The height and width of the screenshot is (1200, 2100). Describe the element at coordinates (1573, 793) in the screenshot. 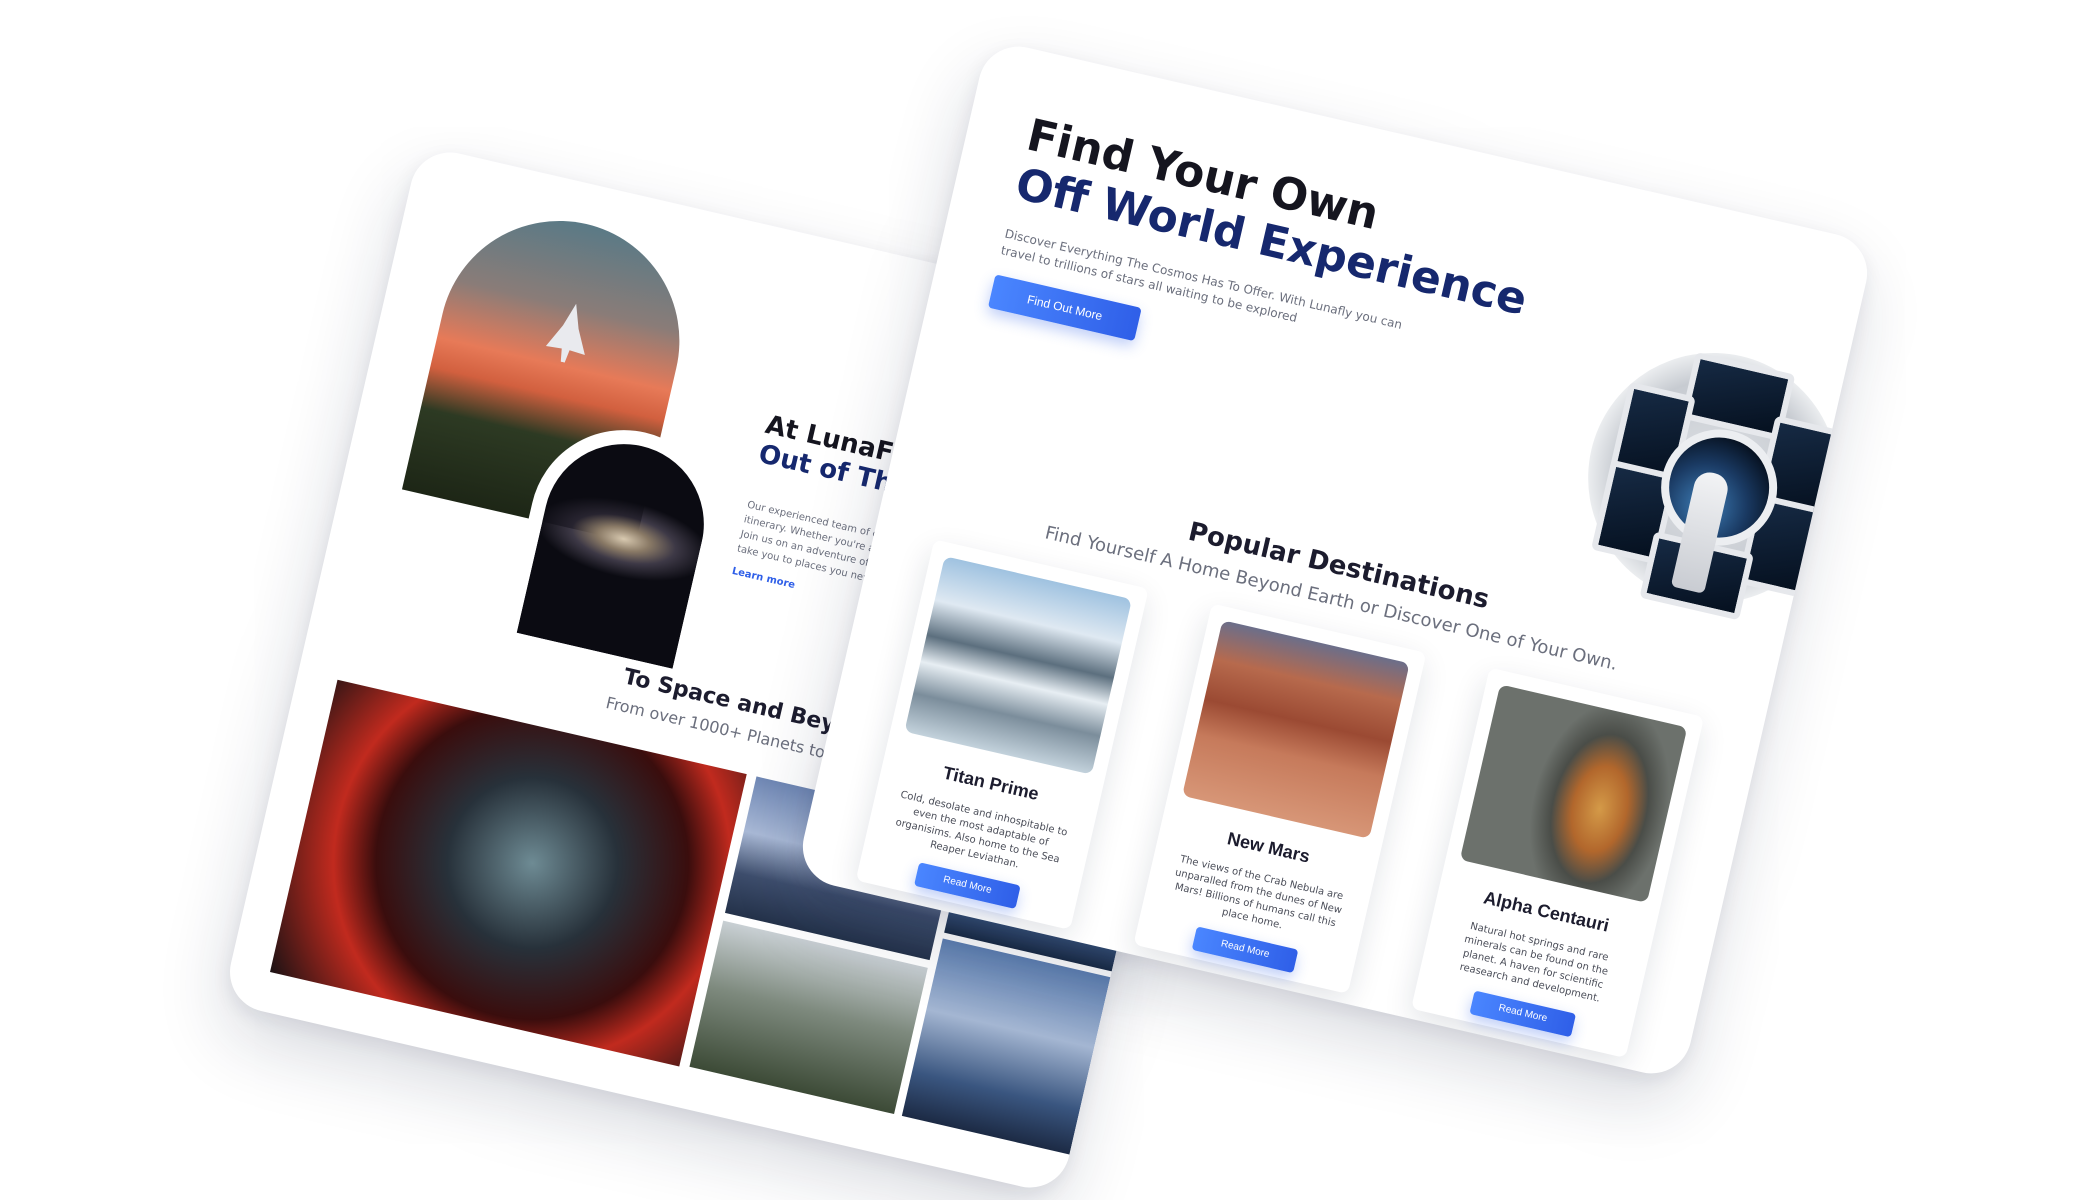

I see `alpha-centauri-image` at that location.